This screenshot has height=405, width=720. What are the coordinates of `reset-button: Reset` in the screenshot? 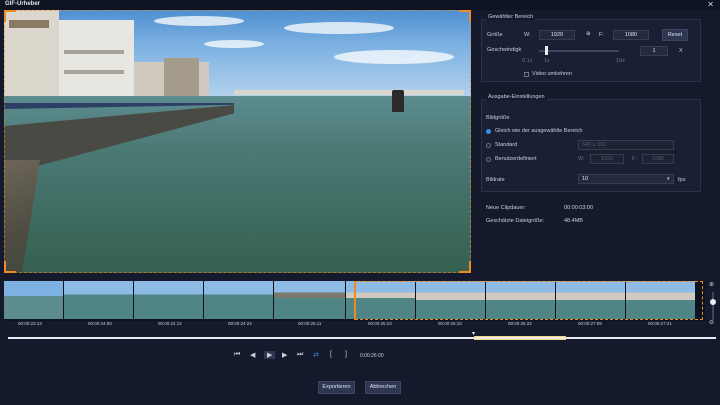 It's located at (675, 35).